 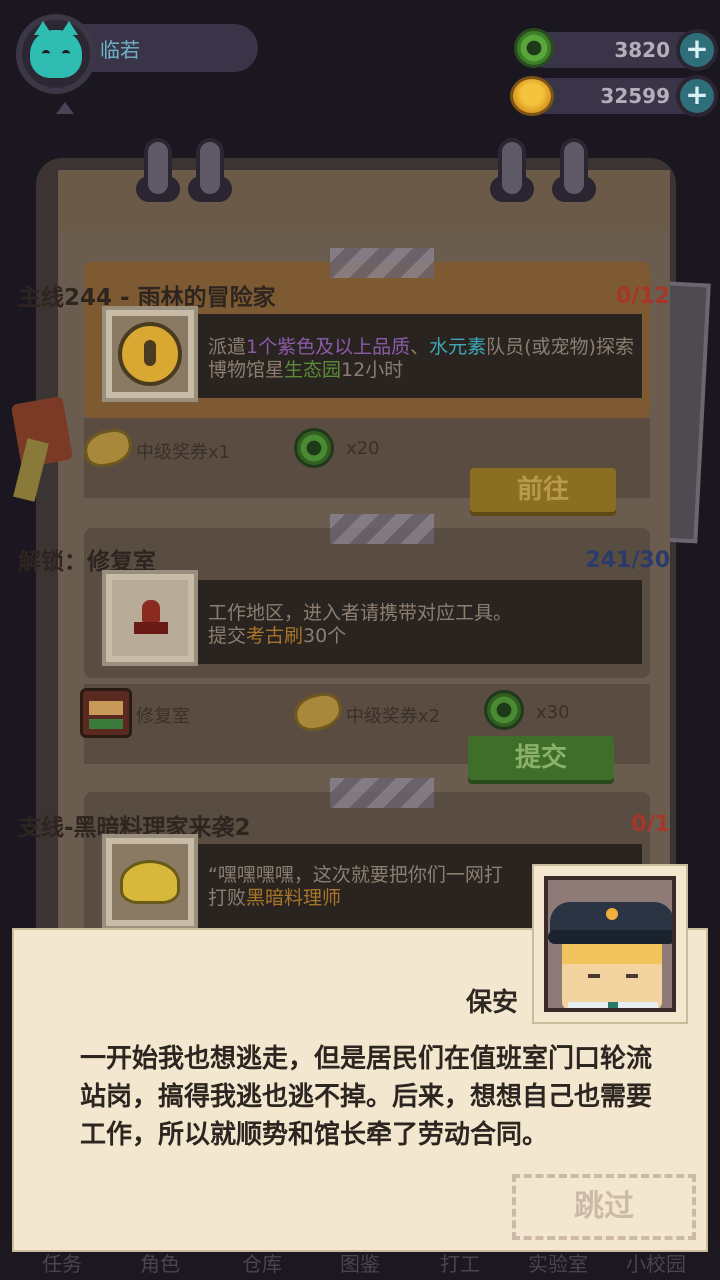 I want to click on add-gems-button: +, so click(x=697, y=50).